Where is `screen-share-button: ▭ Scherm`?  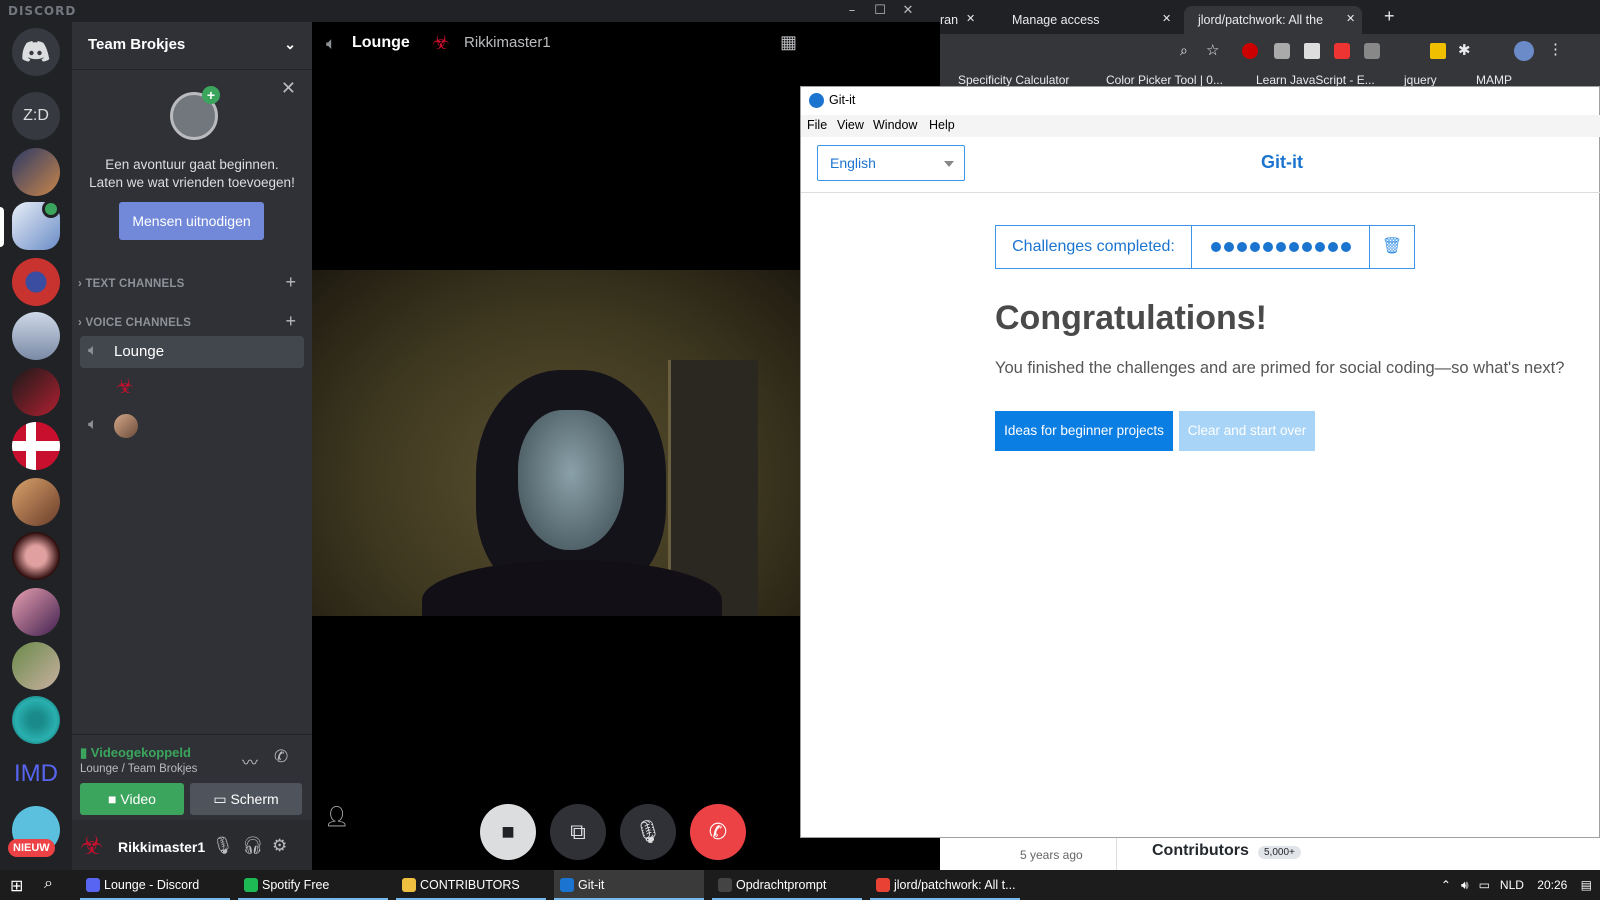 screen-share-button: ▭ Scherm is located at coordinates (246, 799).